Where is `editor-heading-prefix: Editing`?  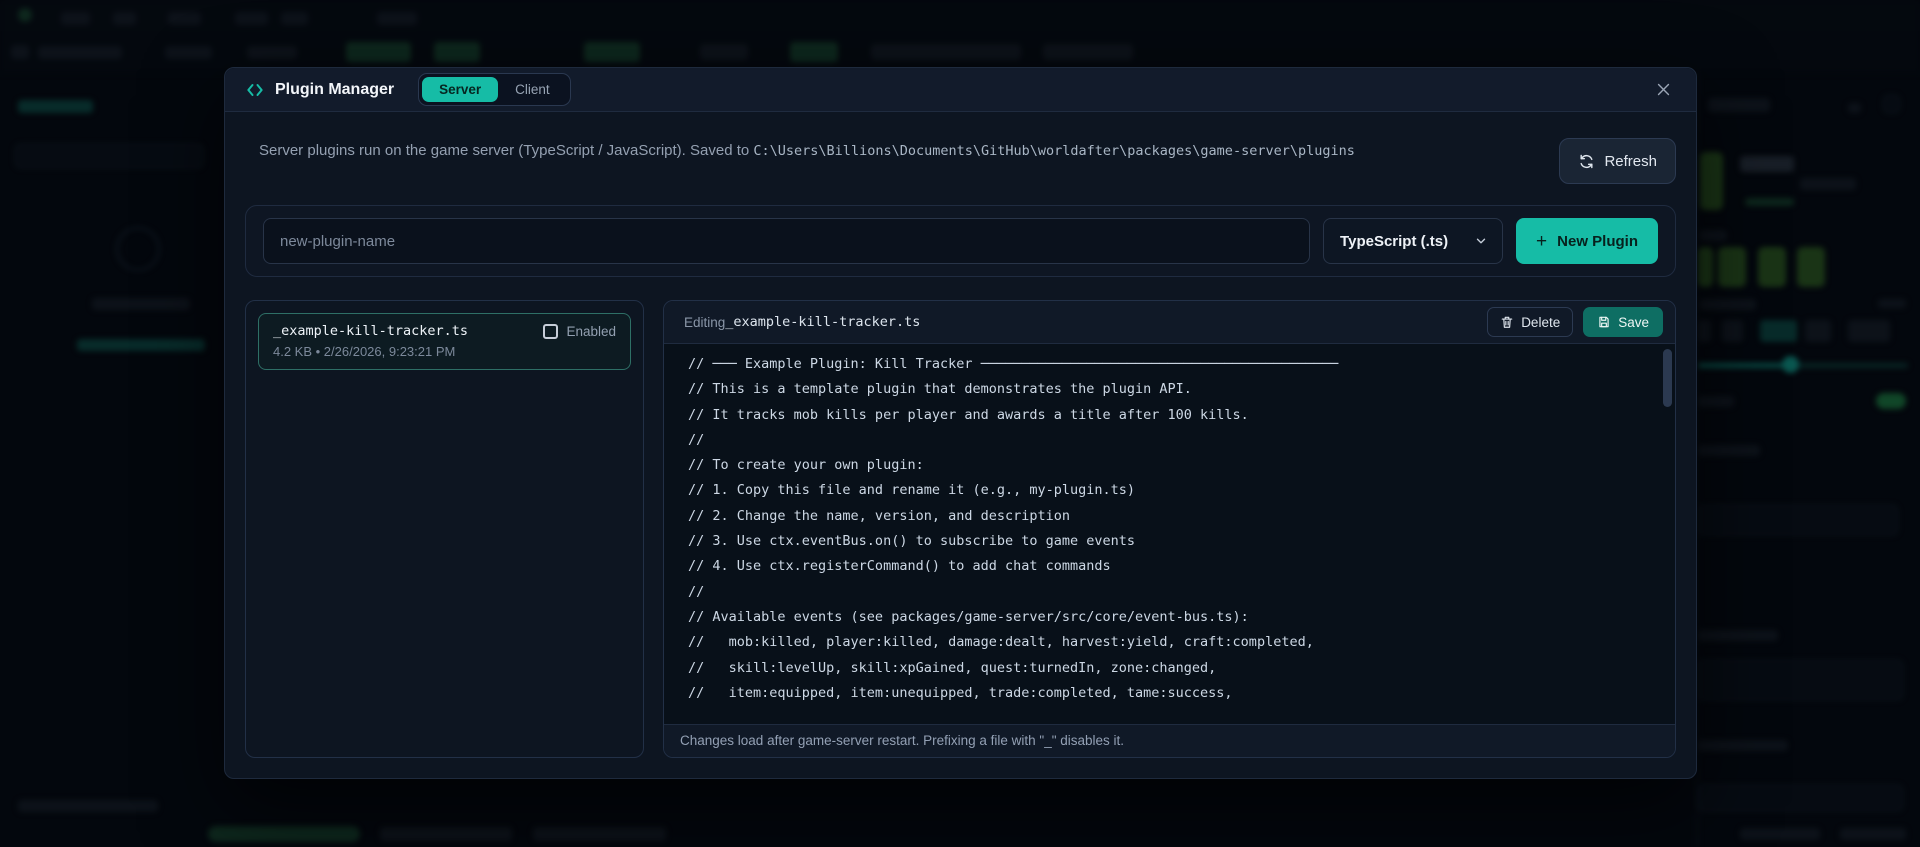 editor-heading-prefix: Editing is located at coordinates (705, 322).